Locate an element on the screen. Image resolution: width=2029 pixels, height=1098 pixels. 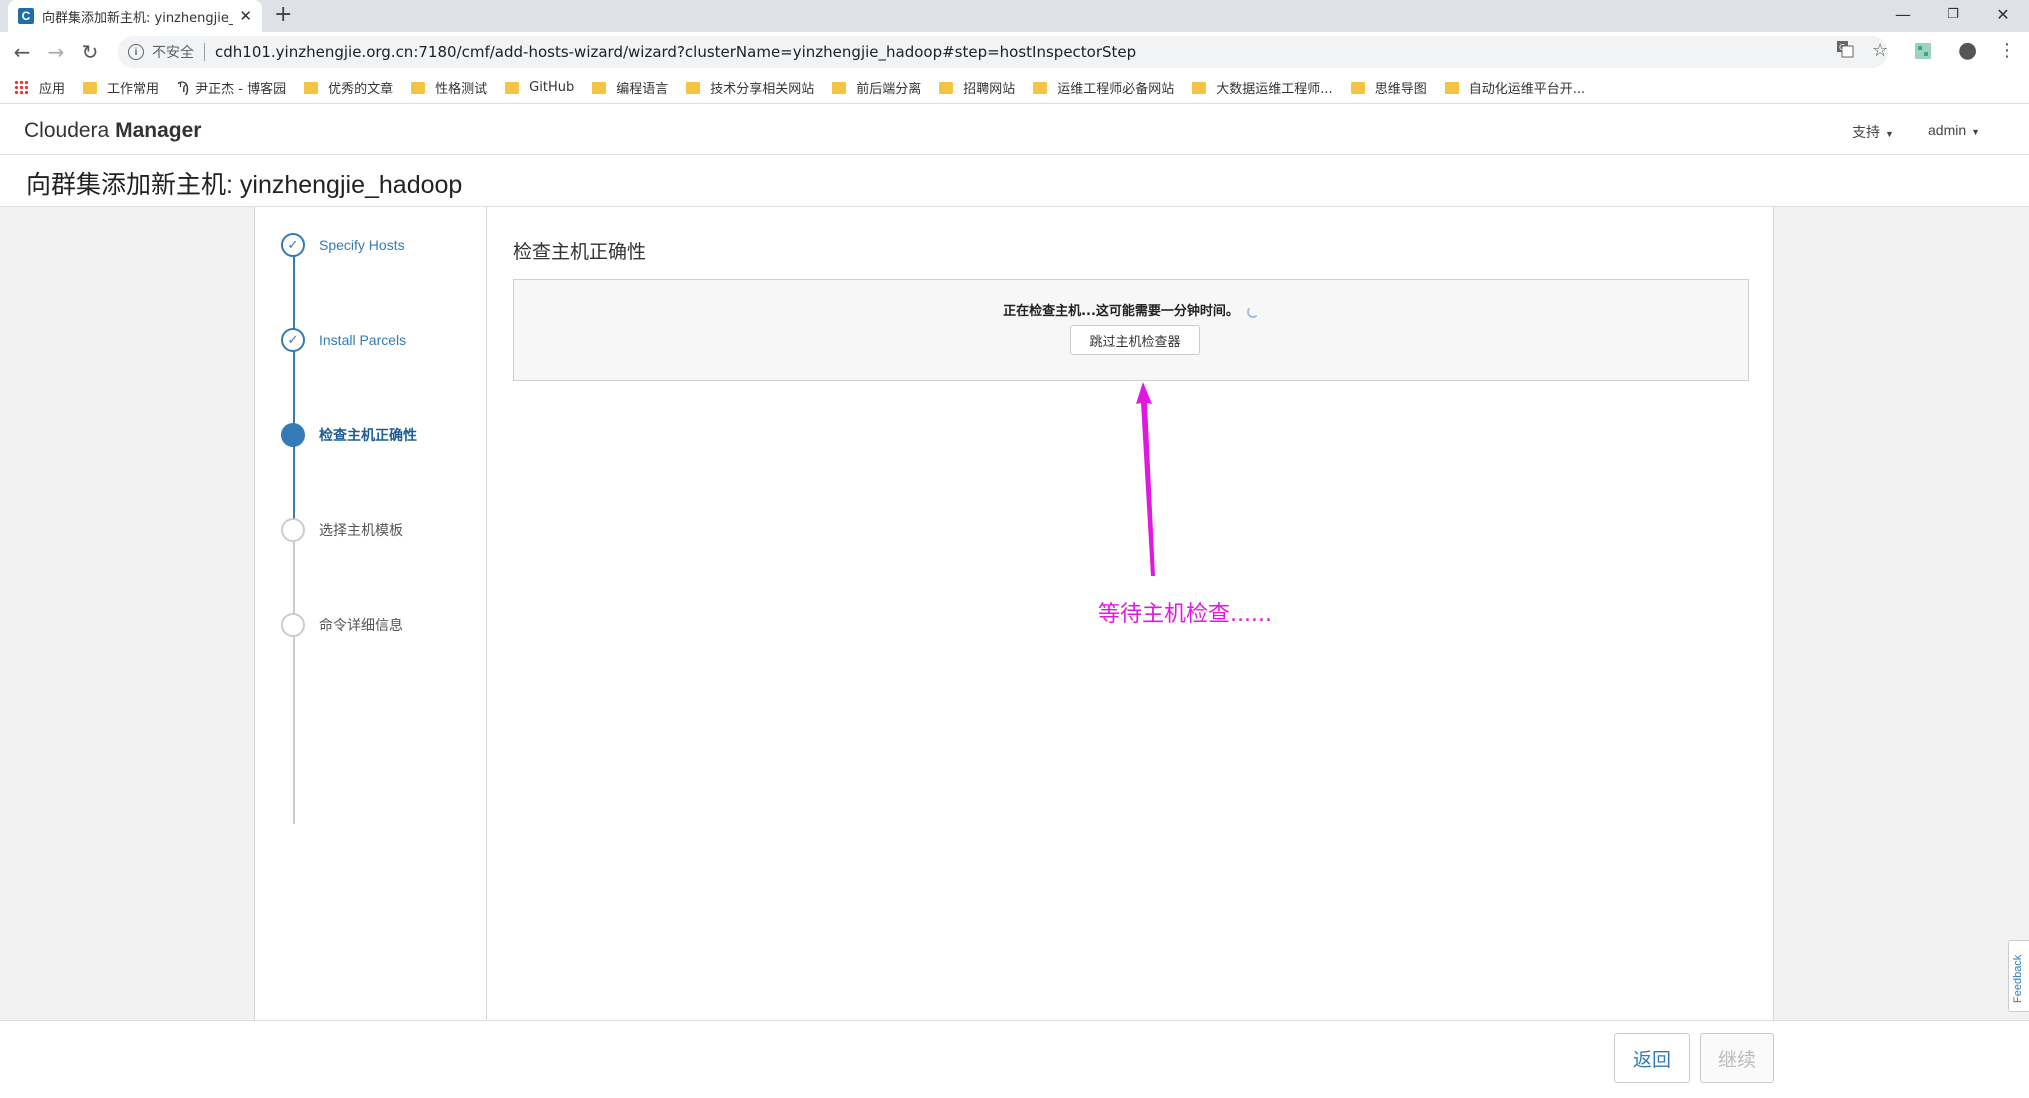
bookmark-label: 思维导图 is located at coordinates (1400, 89).